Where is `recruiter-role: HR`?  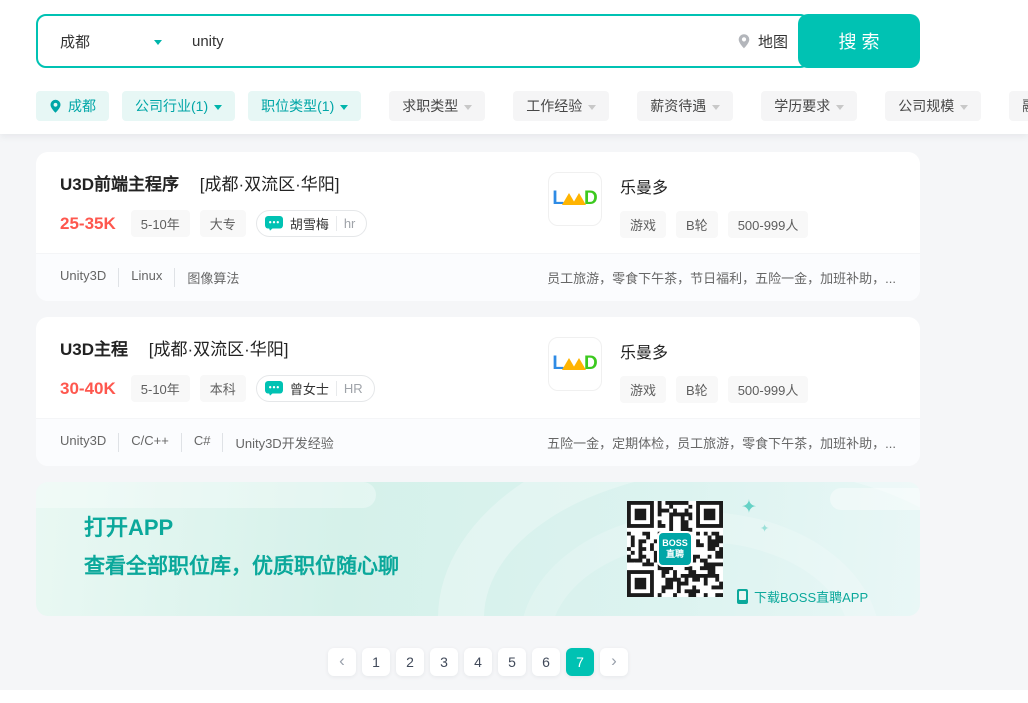 recruiter-role: HR is located at coordinates (349, 388).